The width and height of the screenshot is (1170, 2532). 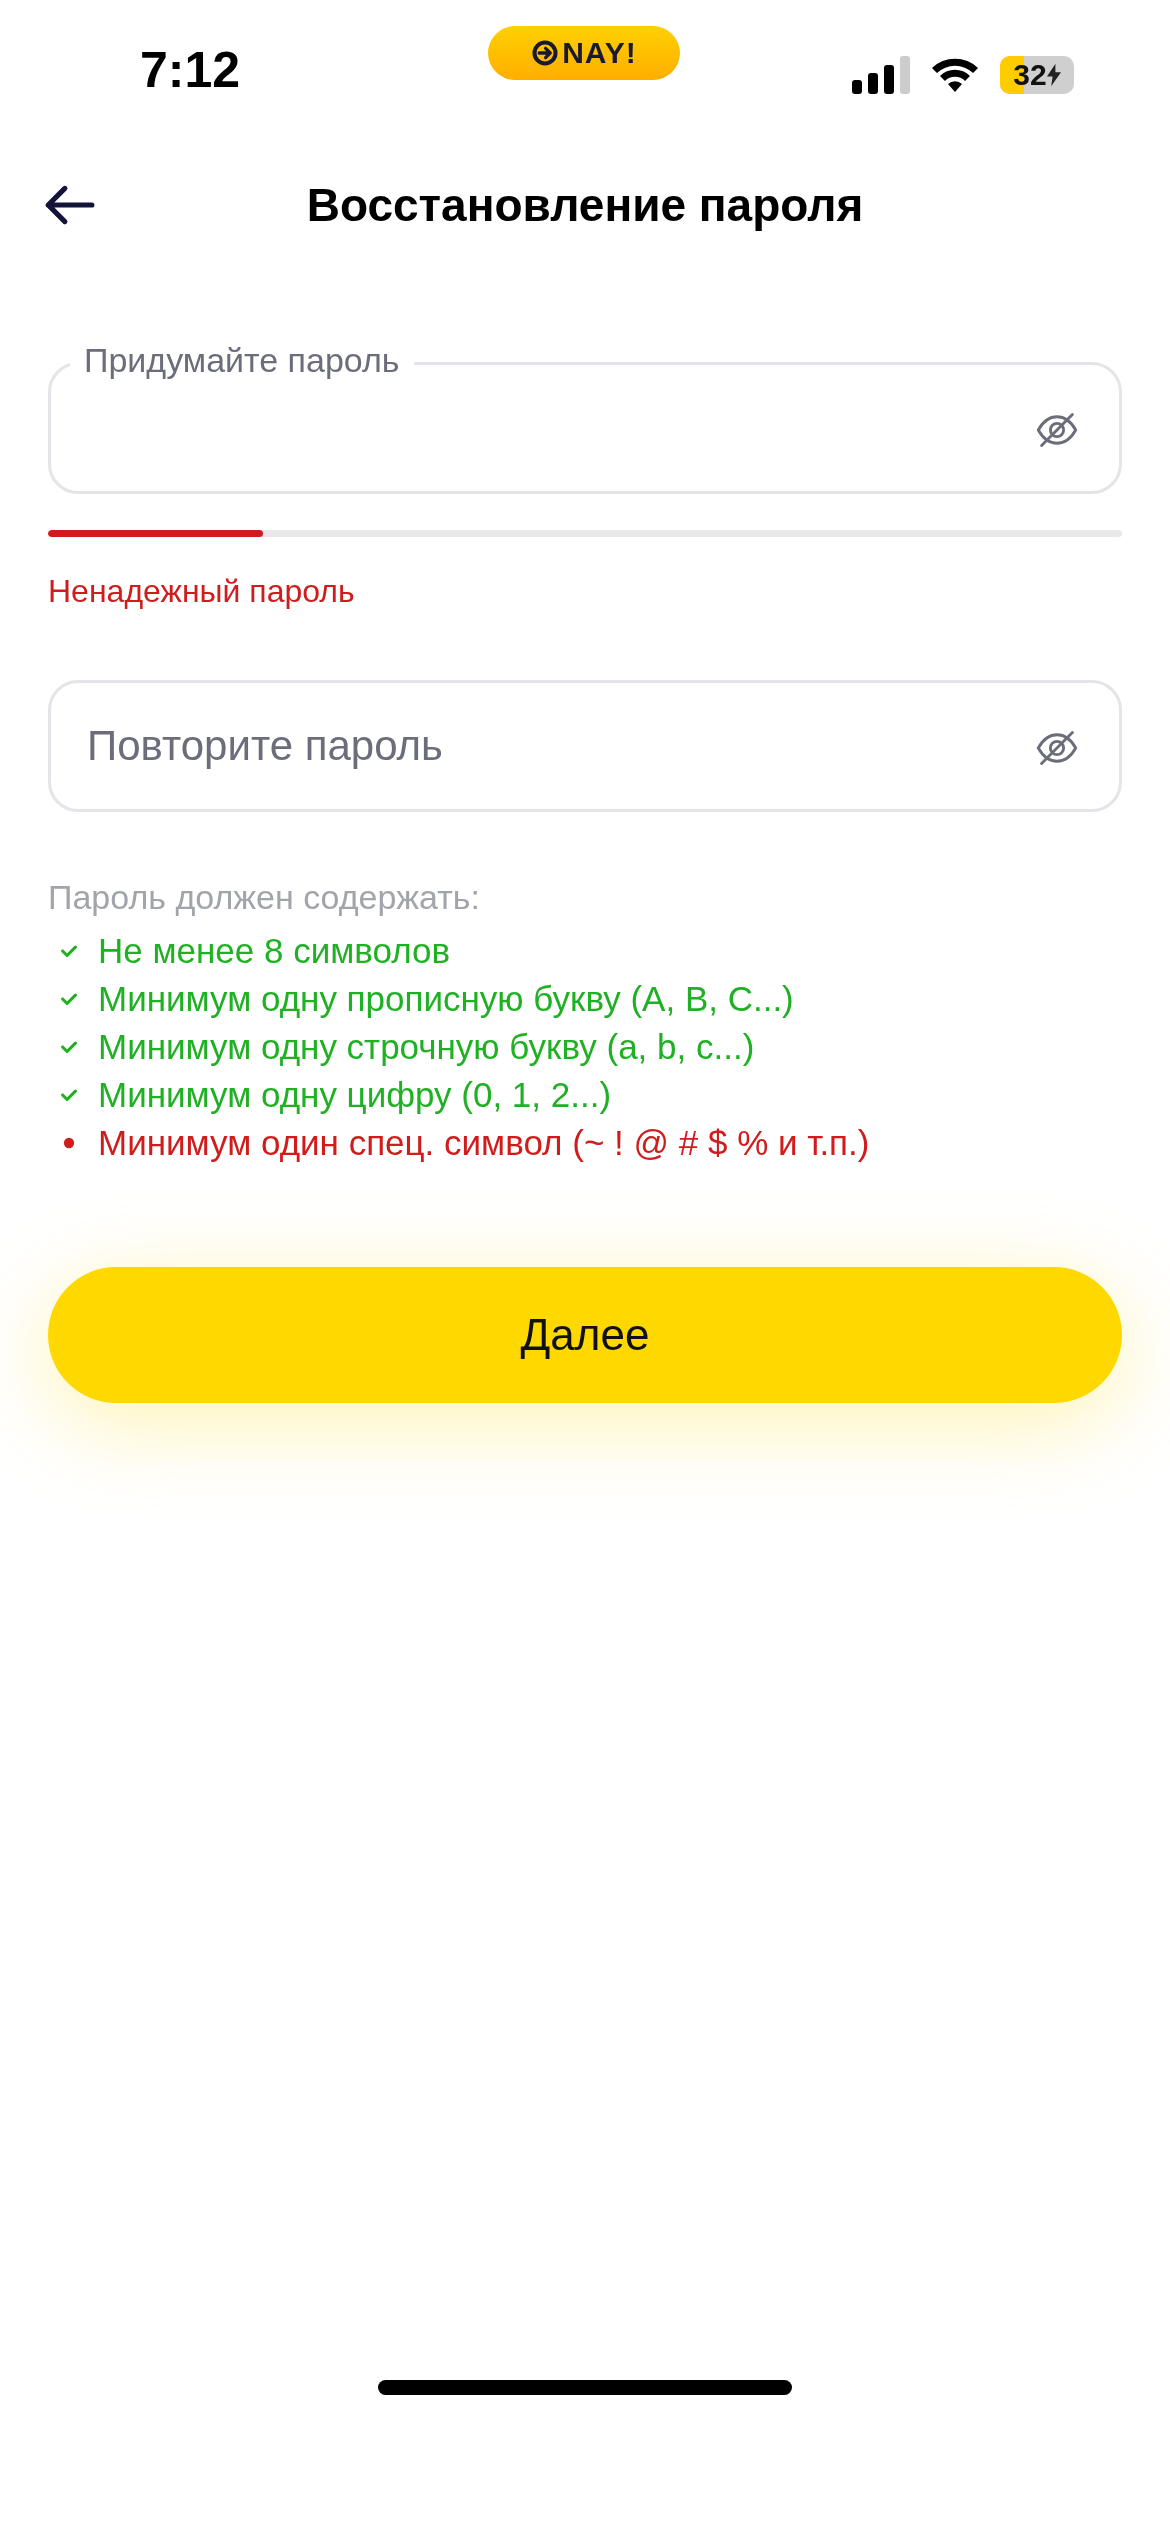 What do you see at coordinates (274, 951) in the screenshot?
I see `requirement-text: Не менее 8 символов` at bounding box center [274, 951].